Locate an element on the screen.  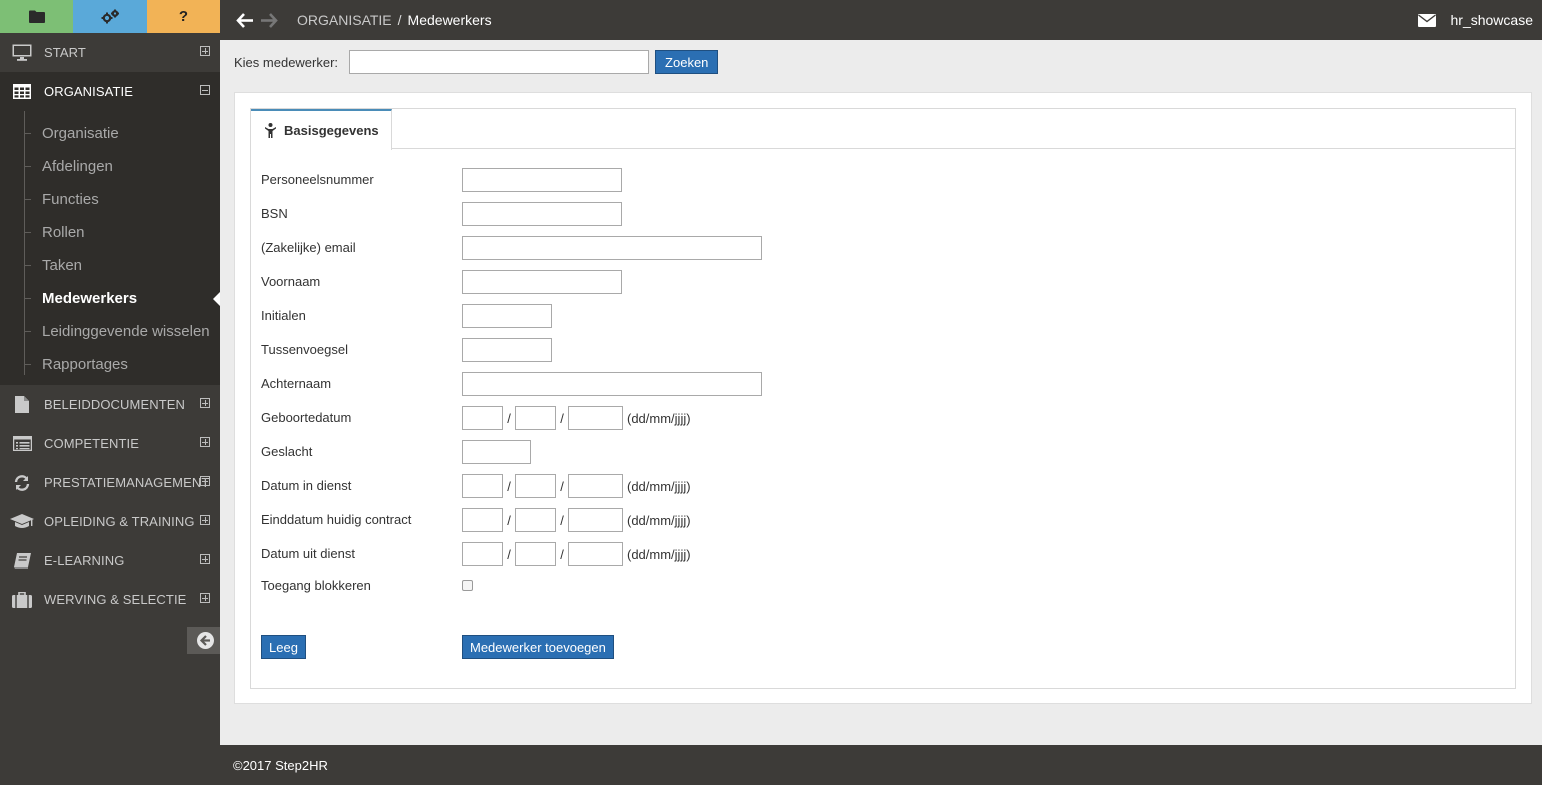
sidebar-item-afdelingen: Afdelingen is located at coordinates (110, 166).